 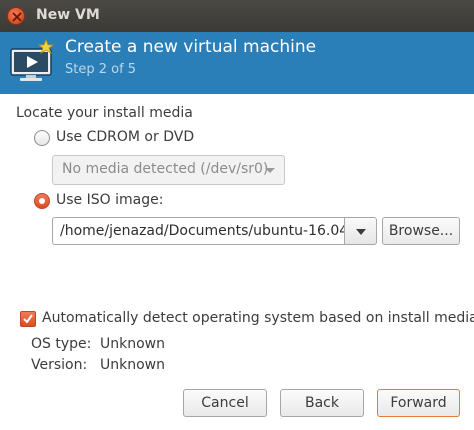 I want to click on install-media-heading: Locate your install media, so click(x=104, y=113).